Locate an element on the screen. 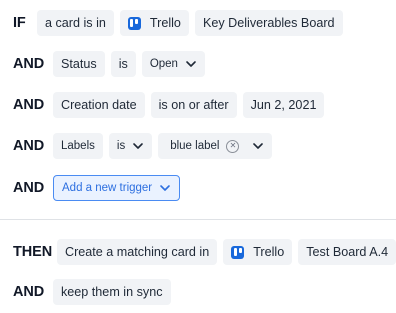  labels-operator-label: is is located at coordinates (121, 146).